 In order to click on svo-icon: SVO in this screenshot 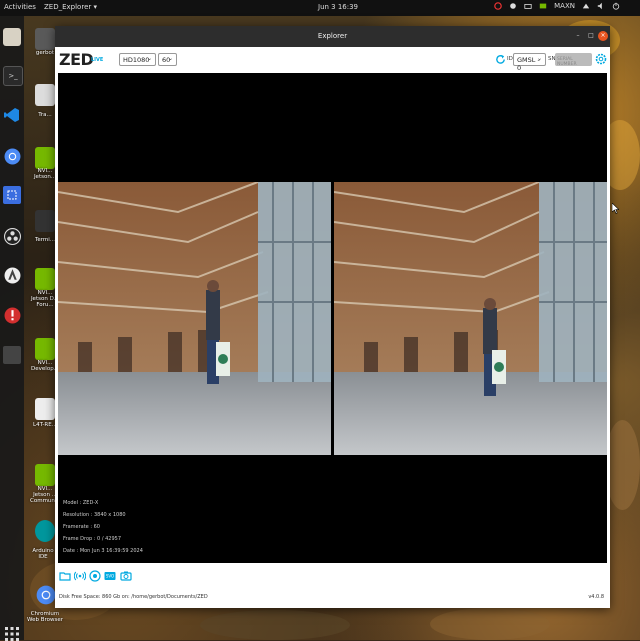, I will do `click(110, 576)`.